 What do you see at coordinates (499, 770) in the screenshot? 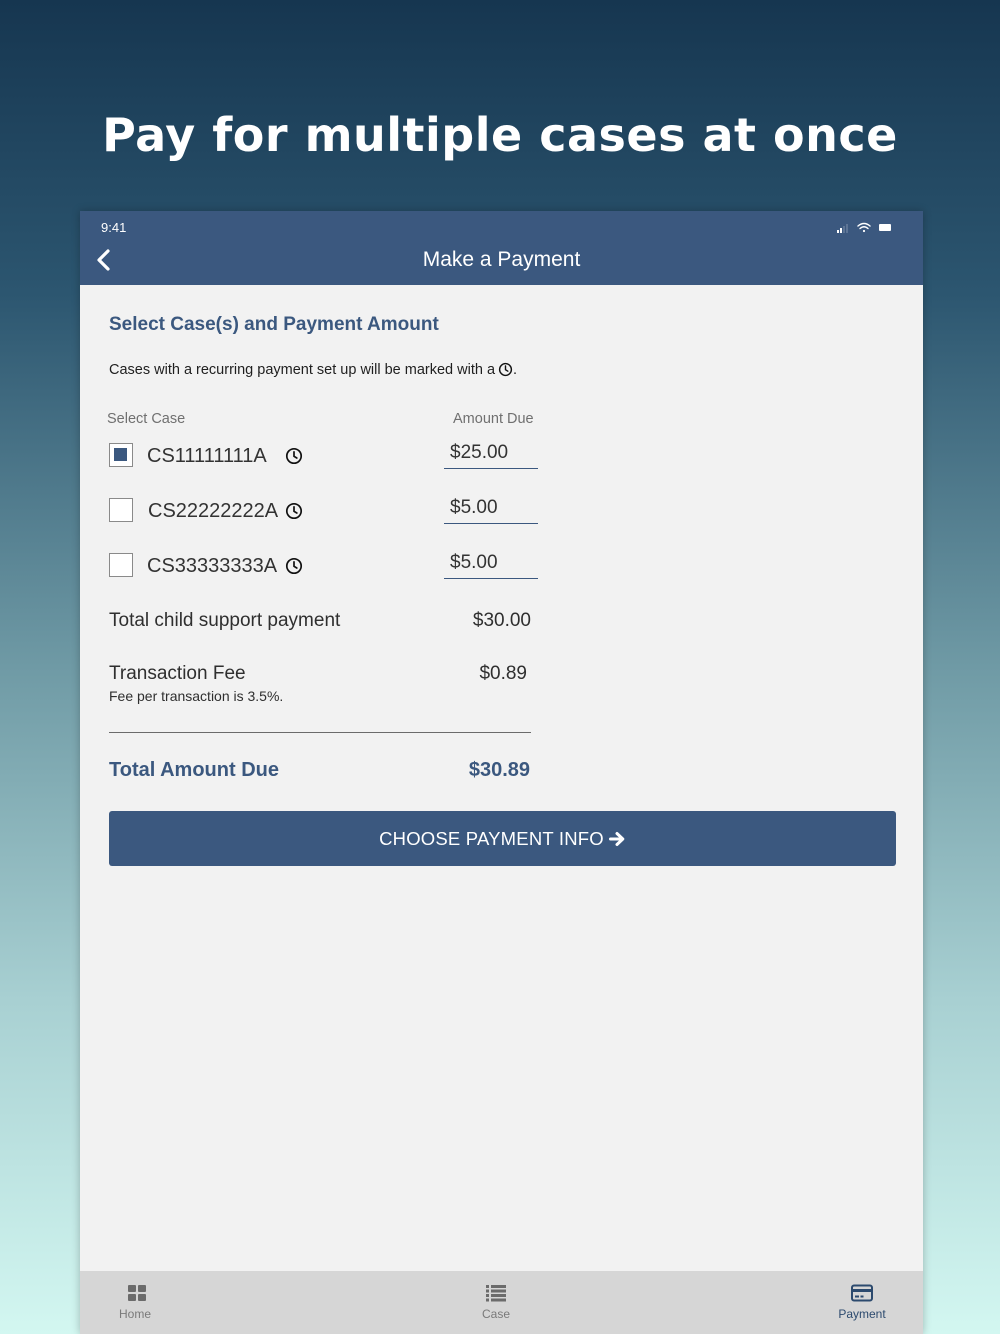
I see `total-due-value: $30.89` at bounding box center [499, 770].